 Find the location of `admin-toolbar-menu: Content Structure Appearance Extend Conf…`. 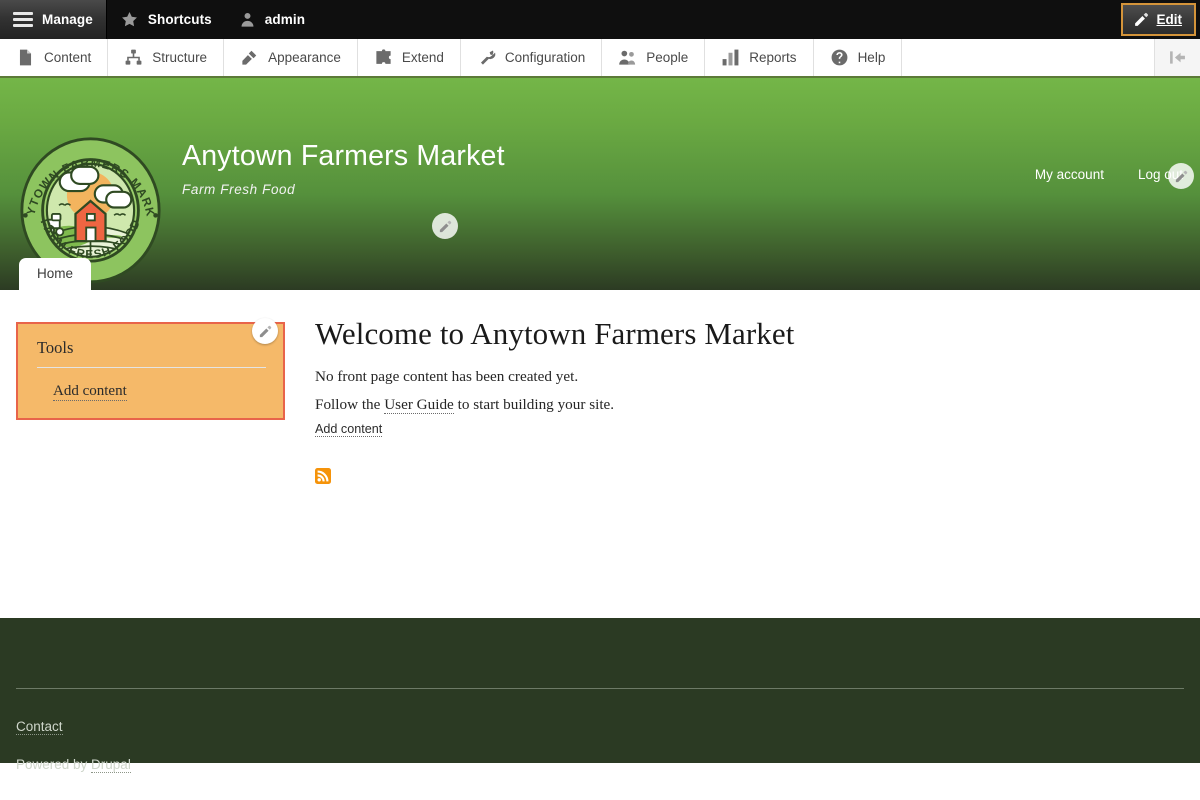

admin-toolbar-menu: Content Structure Appearance Extend Conf… is located at coordinates (600, 58).